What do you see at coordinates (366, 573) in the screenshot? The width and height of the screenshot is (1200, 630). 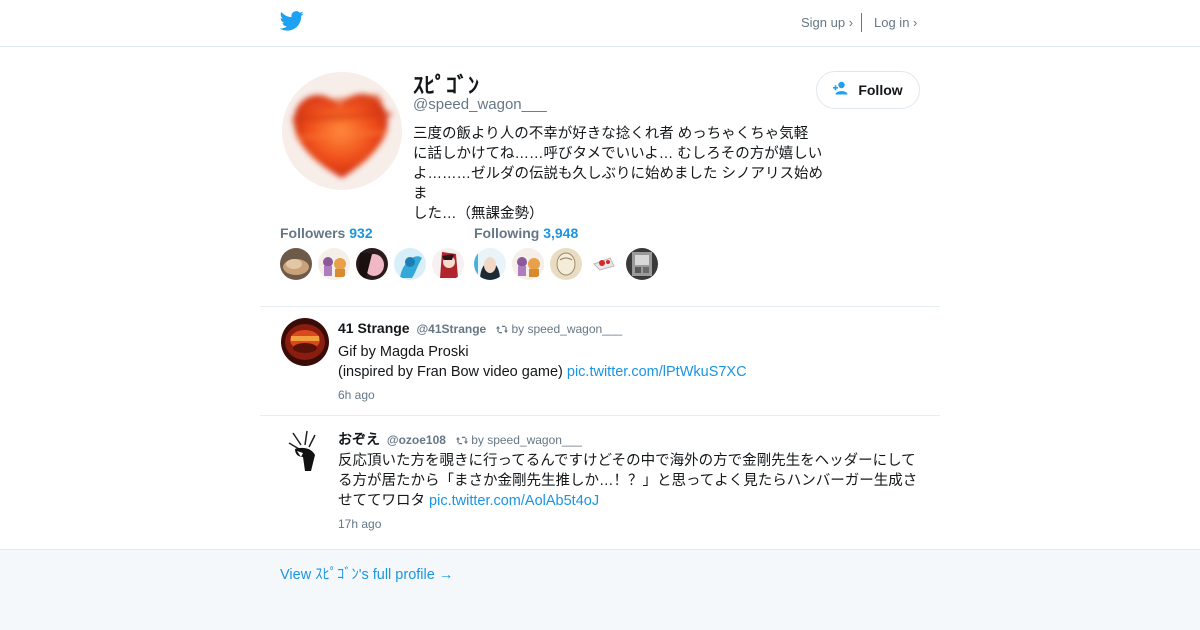 I see `view-full-profile-link: View ｽﾋﾟｺﾞﾝ's full profile →` at bounding box center [366, 573].